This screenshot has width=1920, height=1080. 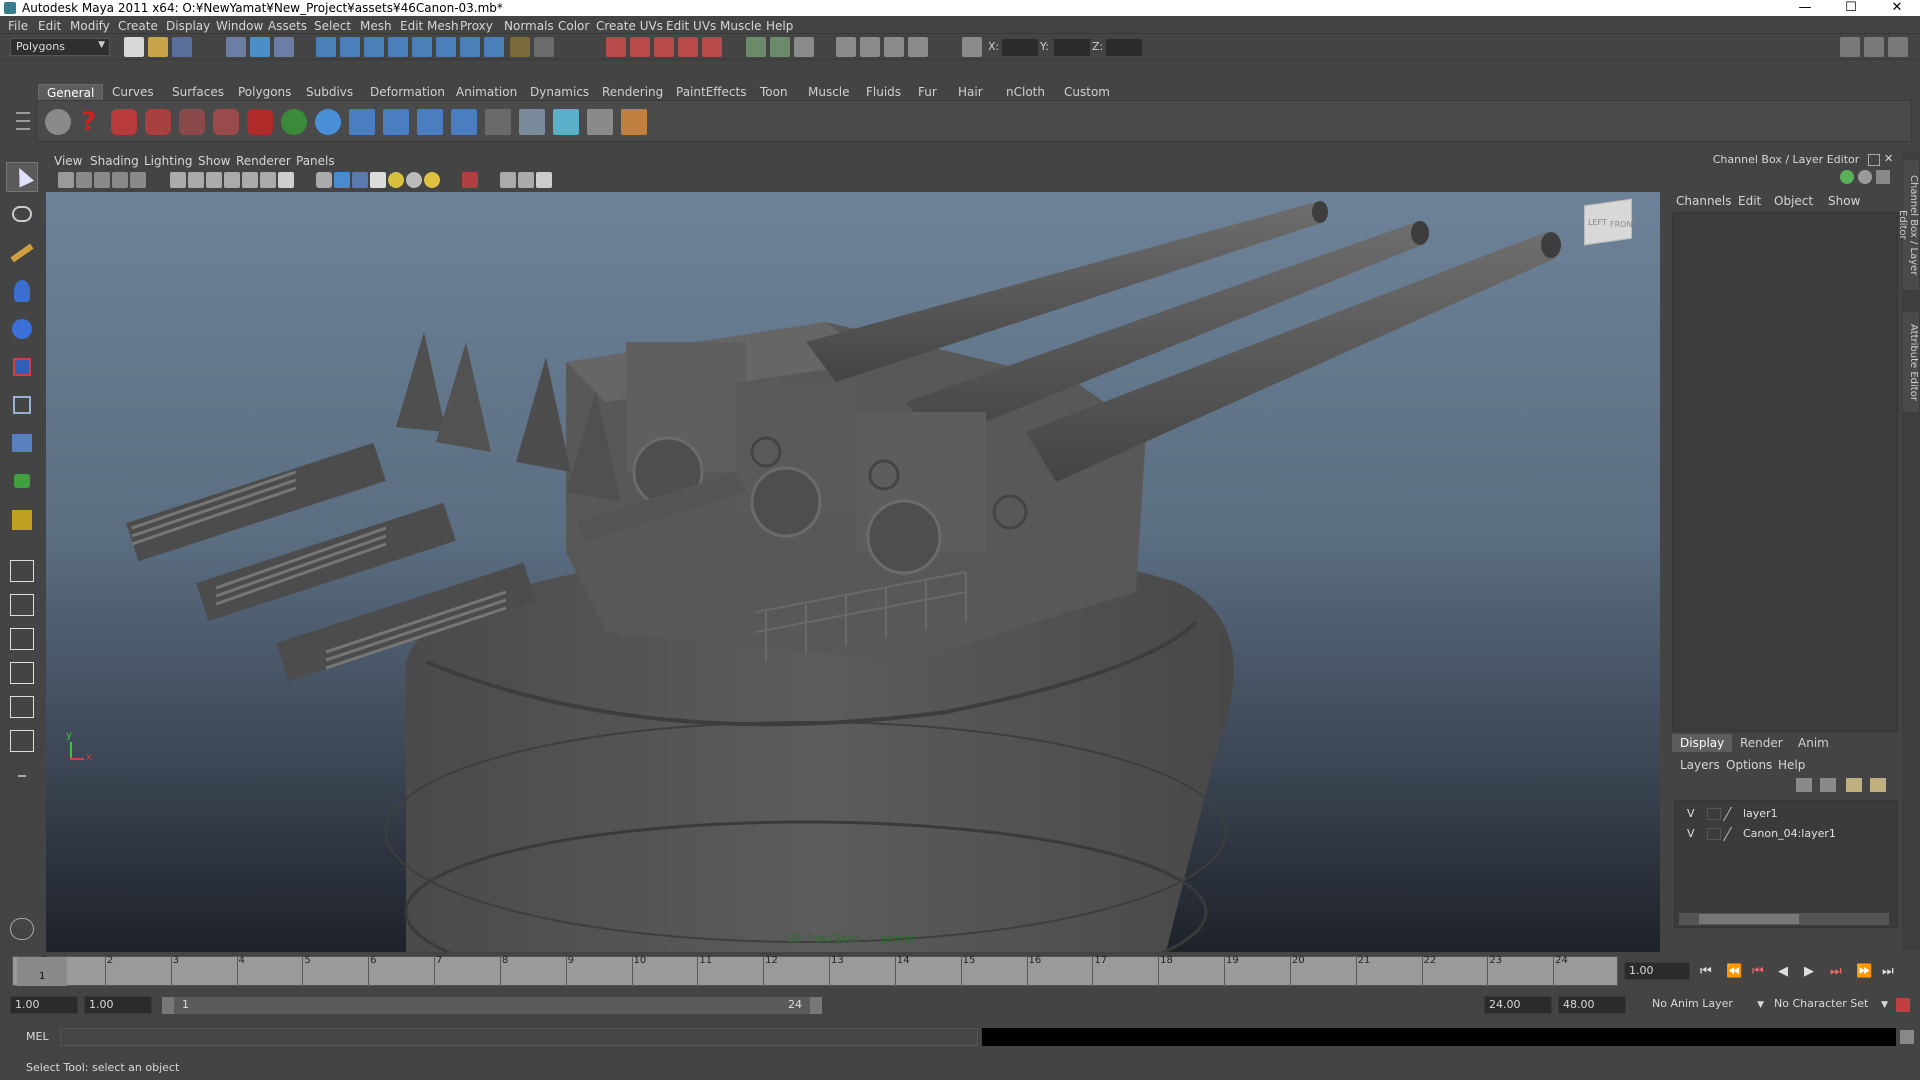 What do you see at coordinates (972, 47) in the screenshot?
I see `input-field-mode-icon` at bounding box center [972, 47].